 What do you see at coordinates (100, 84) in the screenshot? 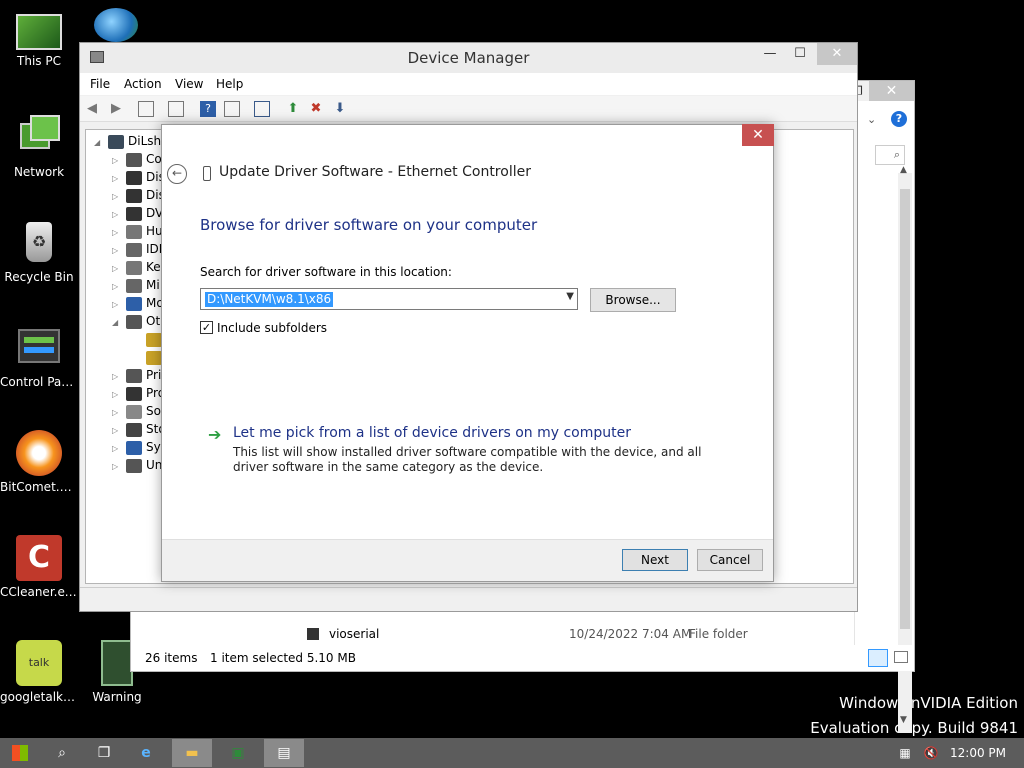
I see `menu-file: File` at bounding box center [100, 84].